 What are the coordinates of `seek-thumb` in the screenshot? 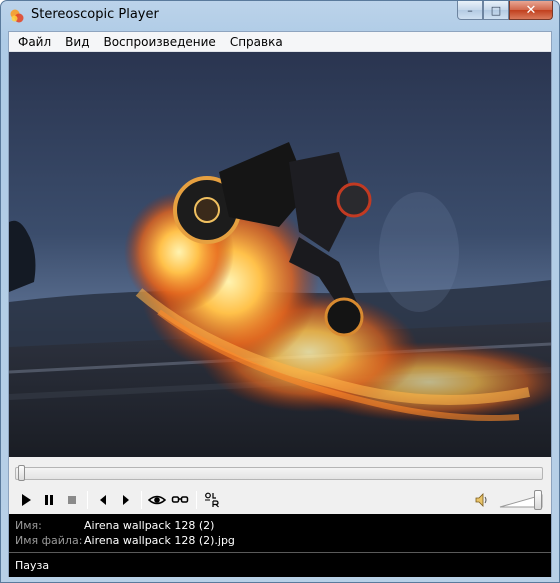 It's located at (21, 473).